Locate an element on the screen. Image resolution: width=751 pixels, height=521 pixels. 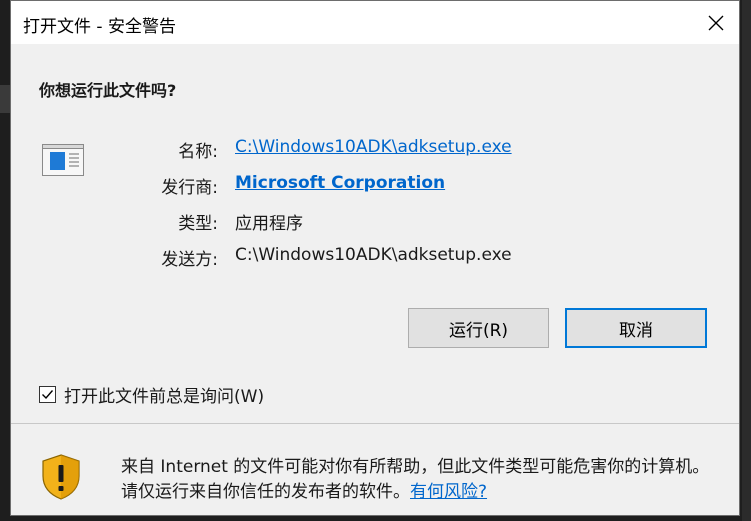
from-label-cell: 发送方: is located at coordinates (179, 257).